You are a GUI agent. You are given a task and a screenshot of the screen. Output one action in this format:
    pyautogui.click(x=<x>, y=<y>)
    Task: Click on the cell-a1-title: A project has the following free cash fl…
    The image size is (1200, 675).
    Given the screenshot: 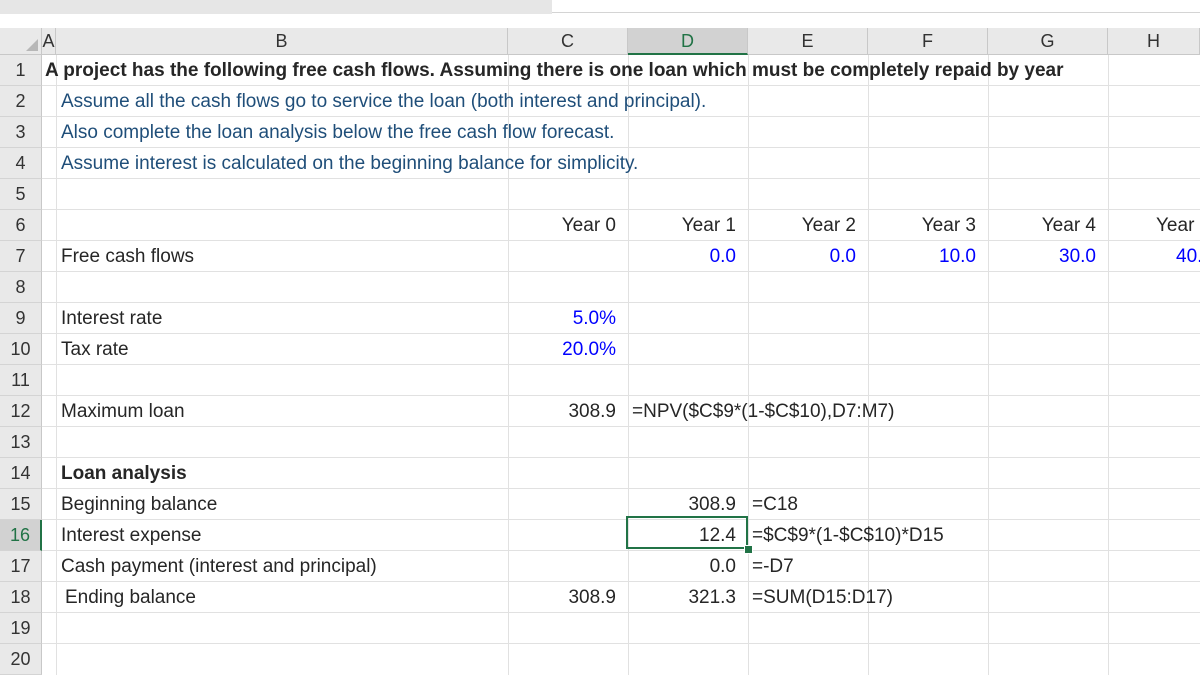 What is the action you would take?
    pyautogui.click(x=554, y=70)
    